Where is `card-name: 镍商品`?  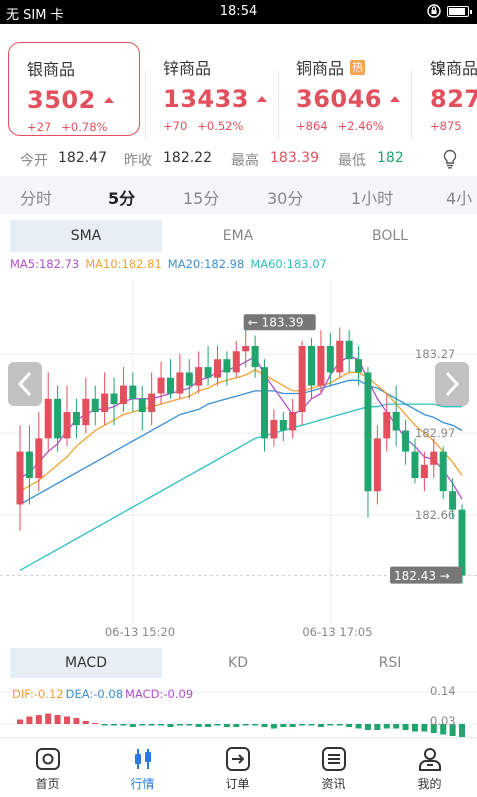 card-name: 镍商品 is located at coordinates (453, 68).